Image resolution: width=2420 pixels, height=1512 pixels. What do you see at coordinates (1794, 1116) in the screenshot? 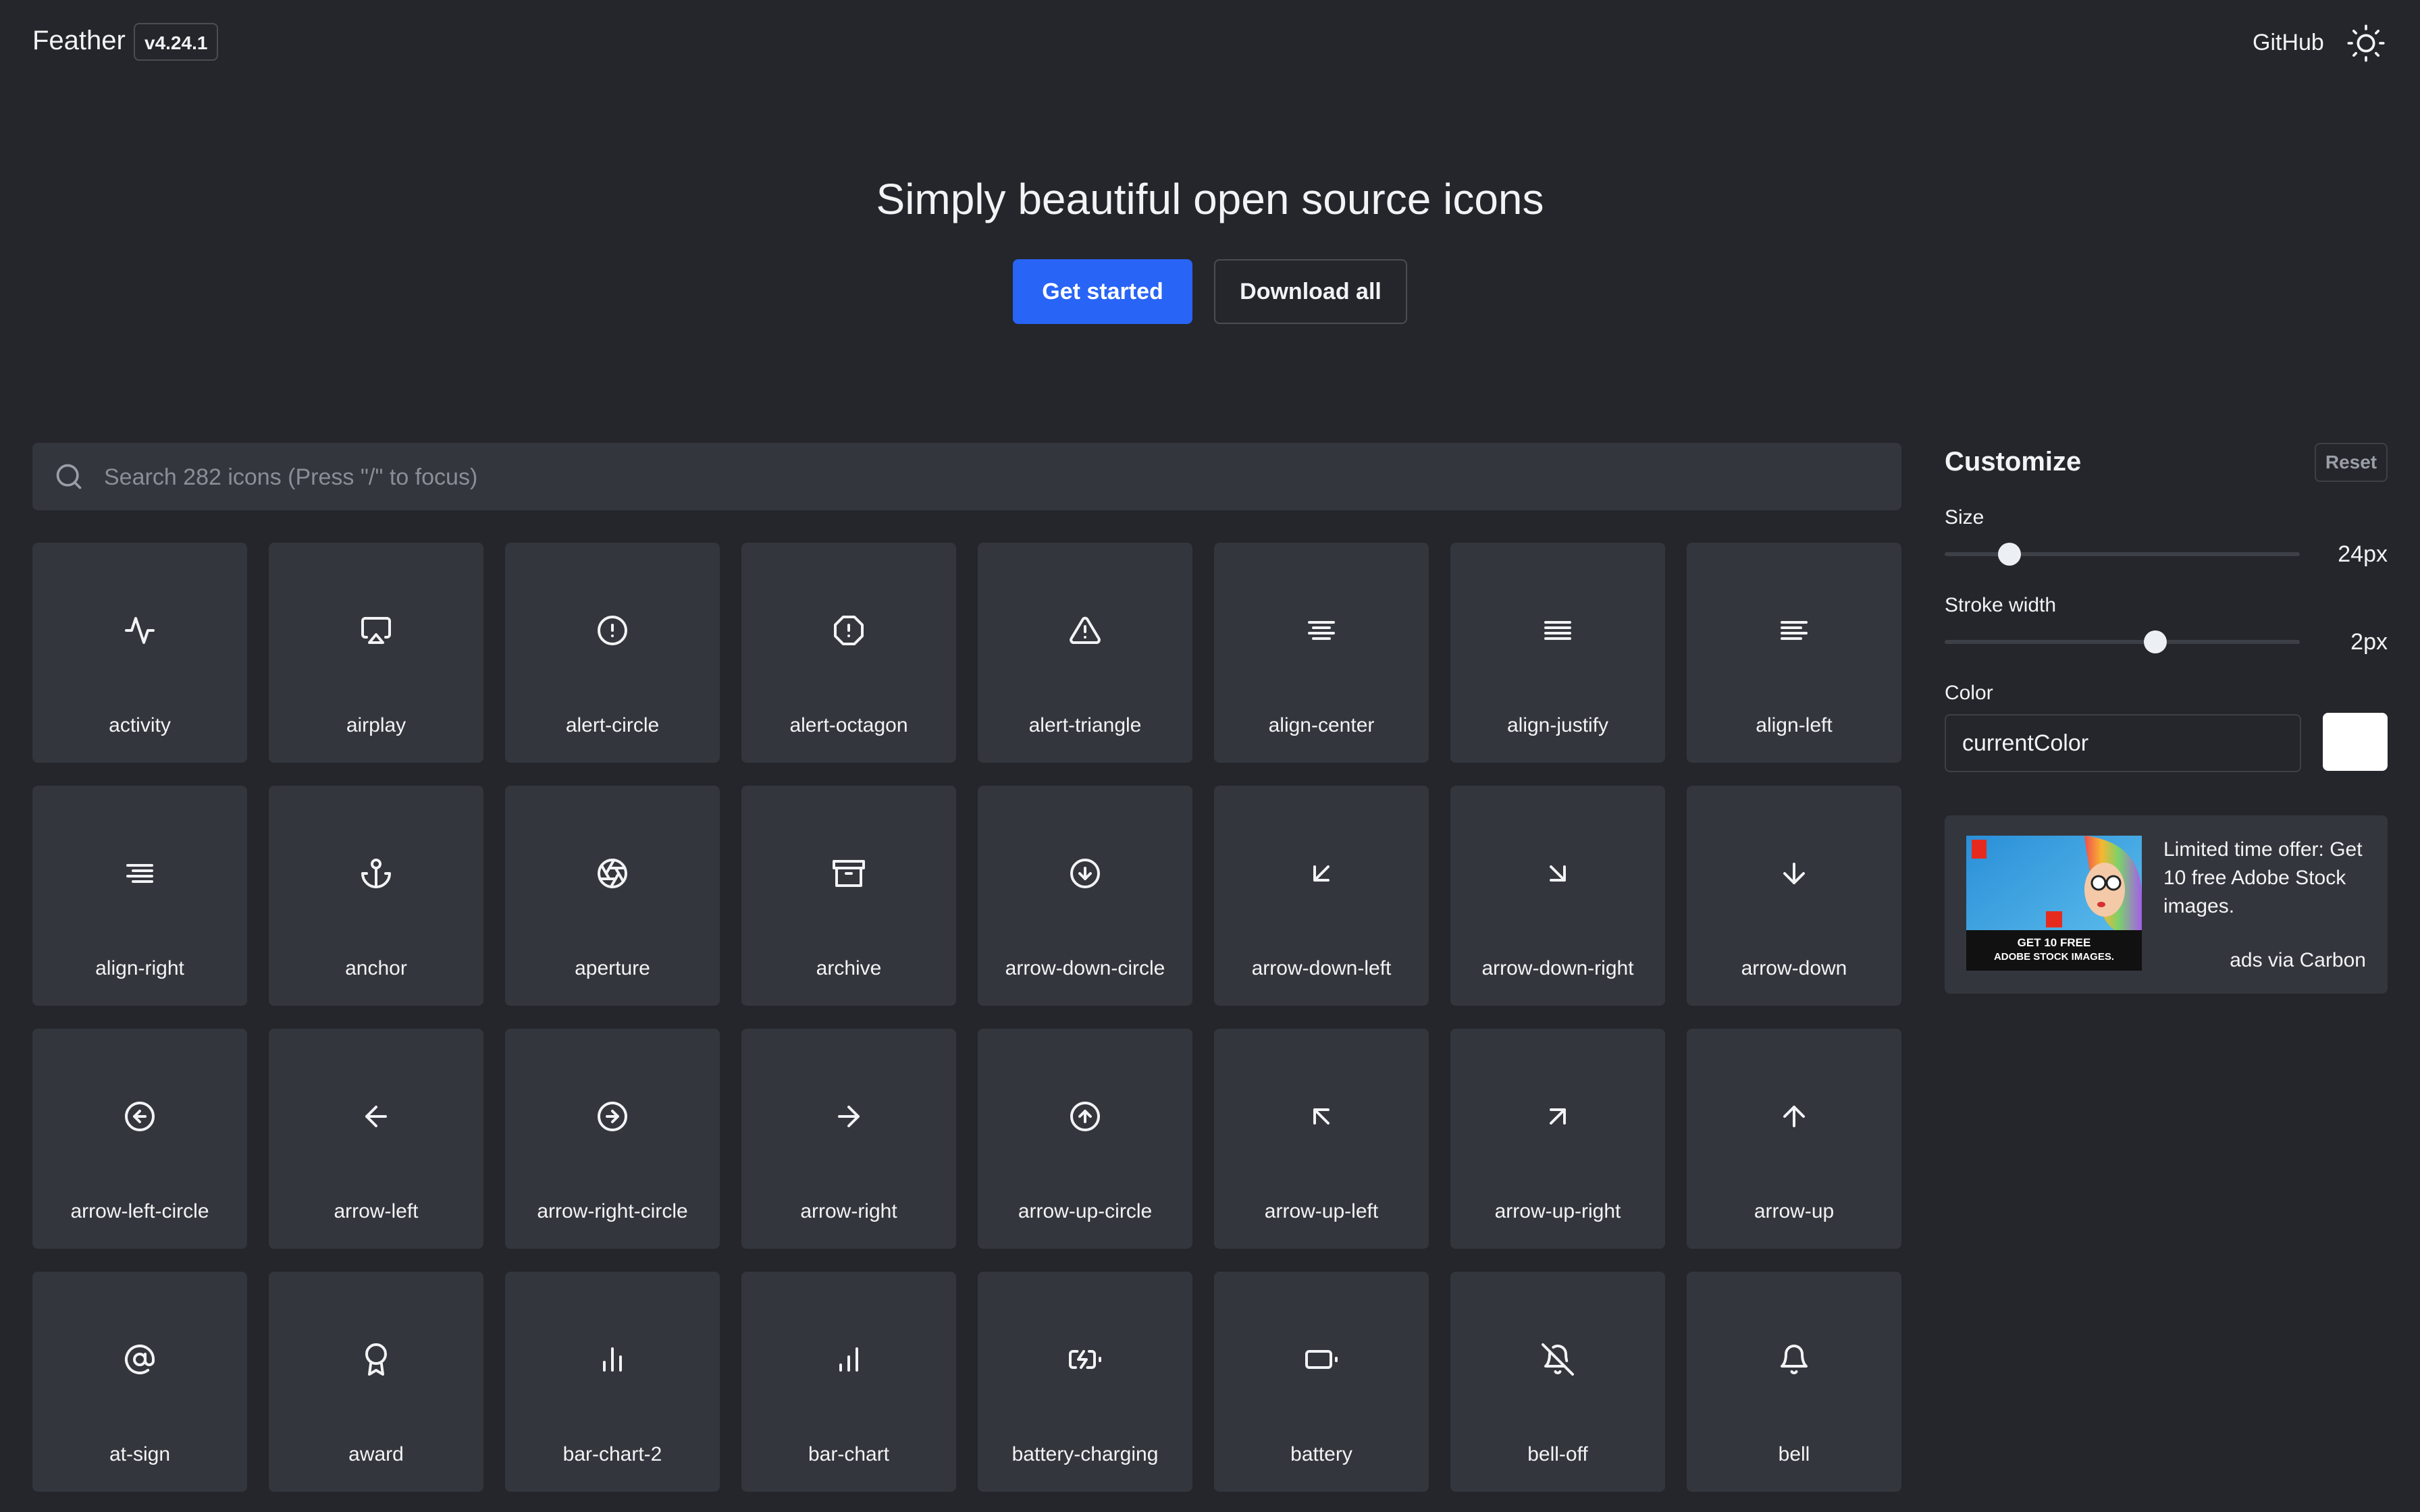
I see `arrow-up-icon` at bounding box center [1794, 1116].